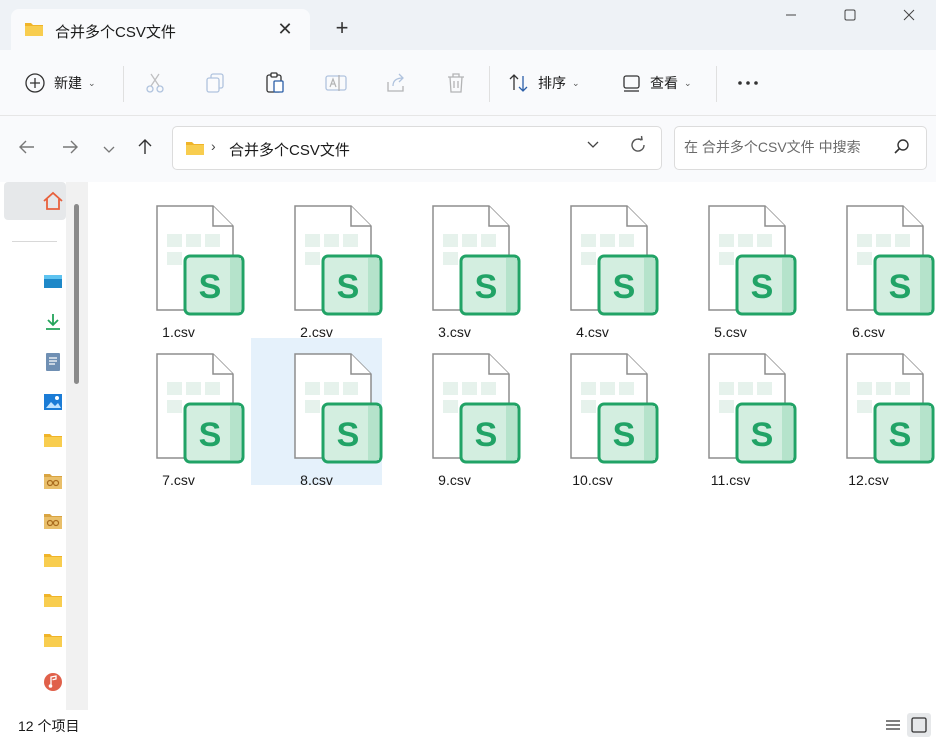 Image resolution: width=936 pixels, height=738 pixels. What do you see at coordinates (518, 83) in the screenshot?
I see `sort-icon` at bounding box center [518, 83].